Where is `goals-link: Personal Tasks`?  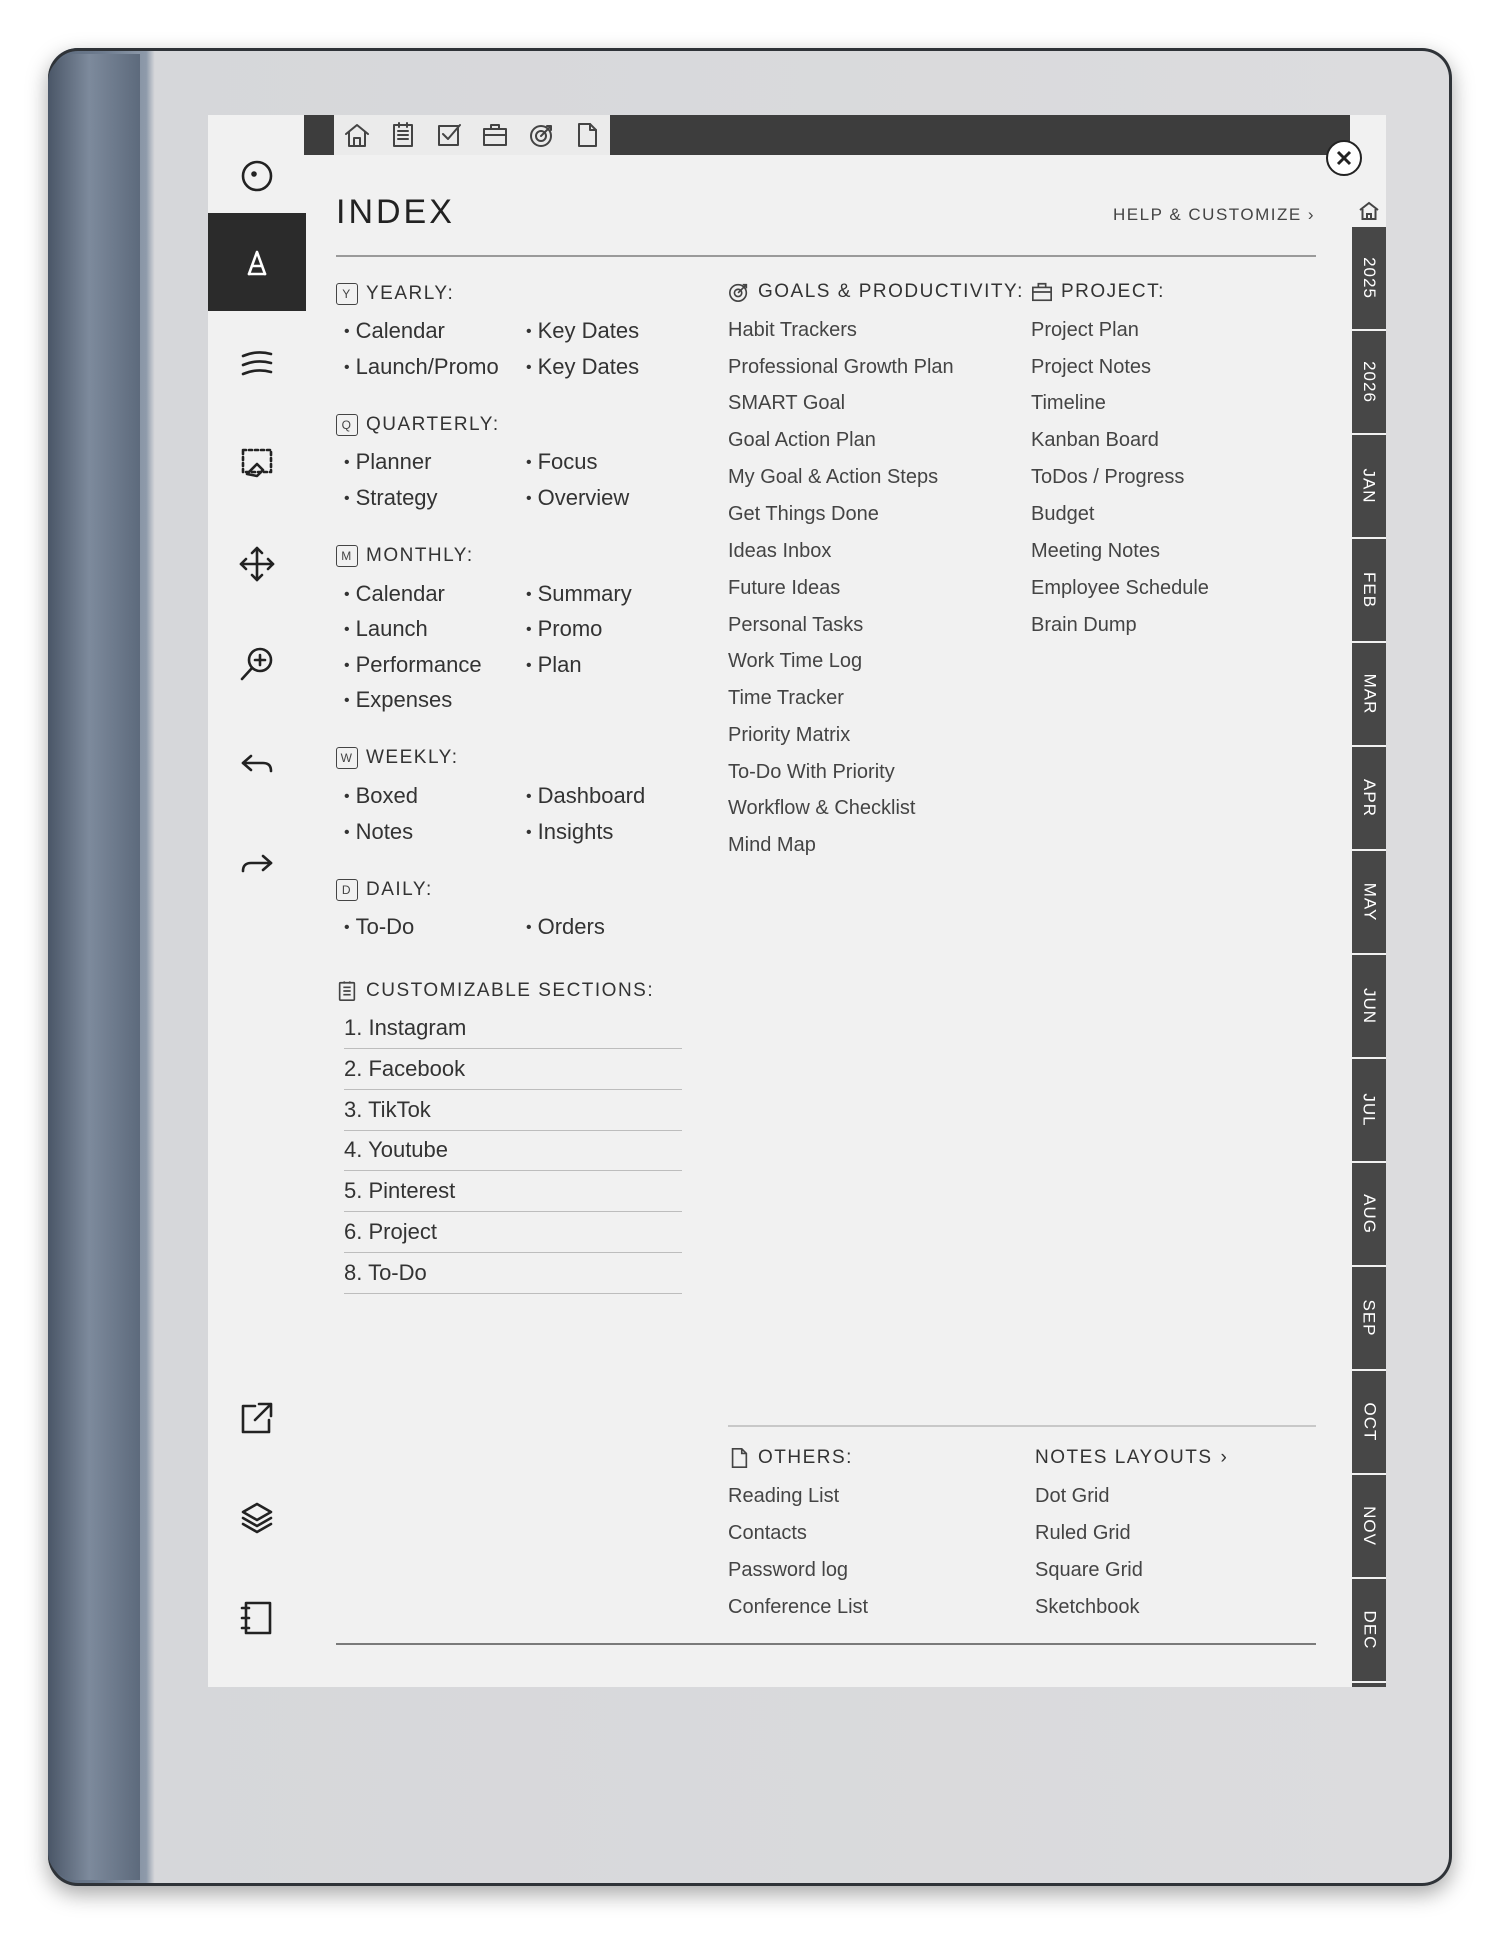 goals-link: Personal Tasks is located at coordinates (795, 625).